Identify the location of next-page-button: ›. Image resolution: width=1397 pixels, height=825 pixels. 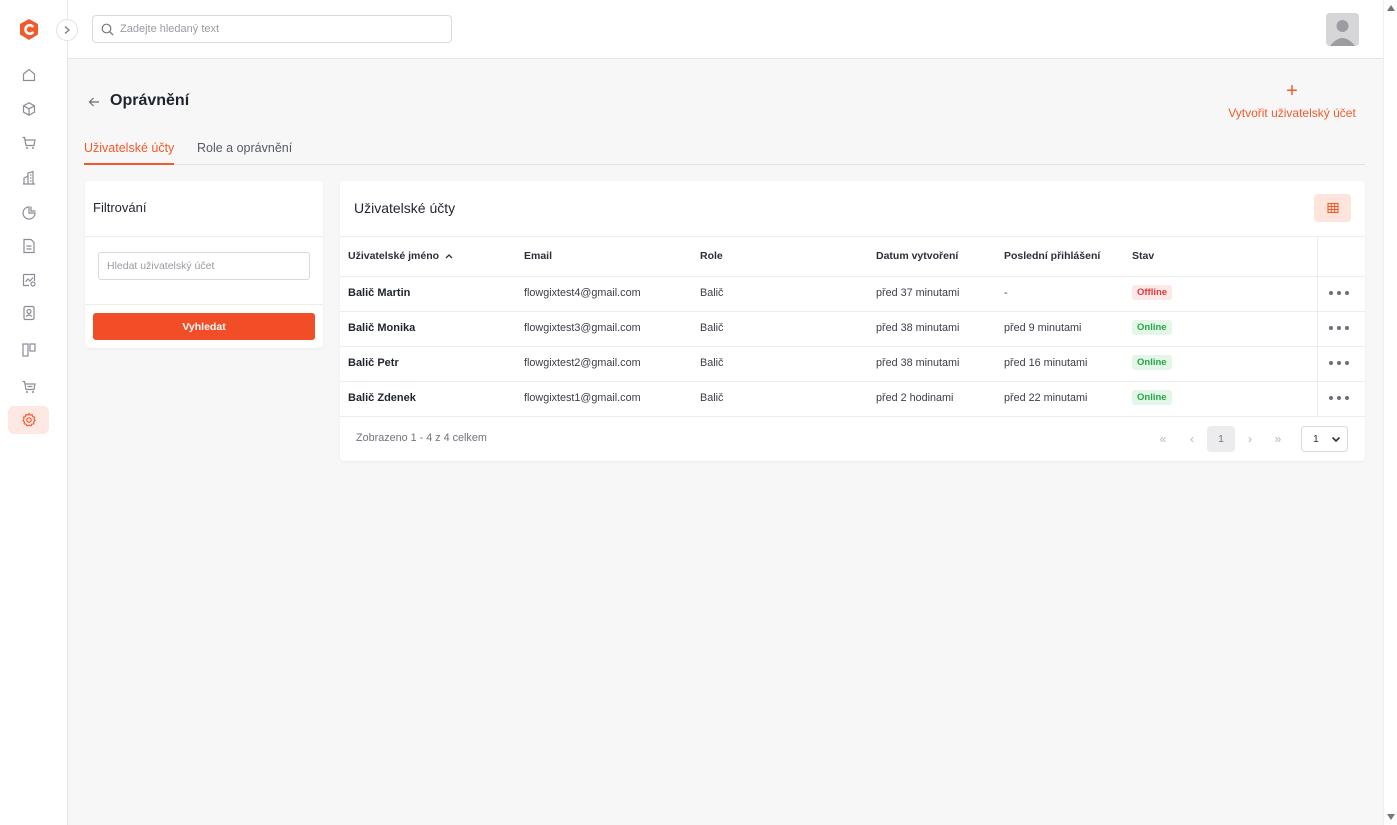
(1250, 439).